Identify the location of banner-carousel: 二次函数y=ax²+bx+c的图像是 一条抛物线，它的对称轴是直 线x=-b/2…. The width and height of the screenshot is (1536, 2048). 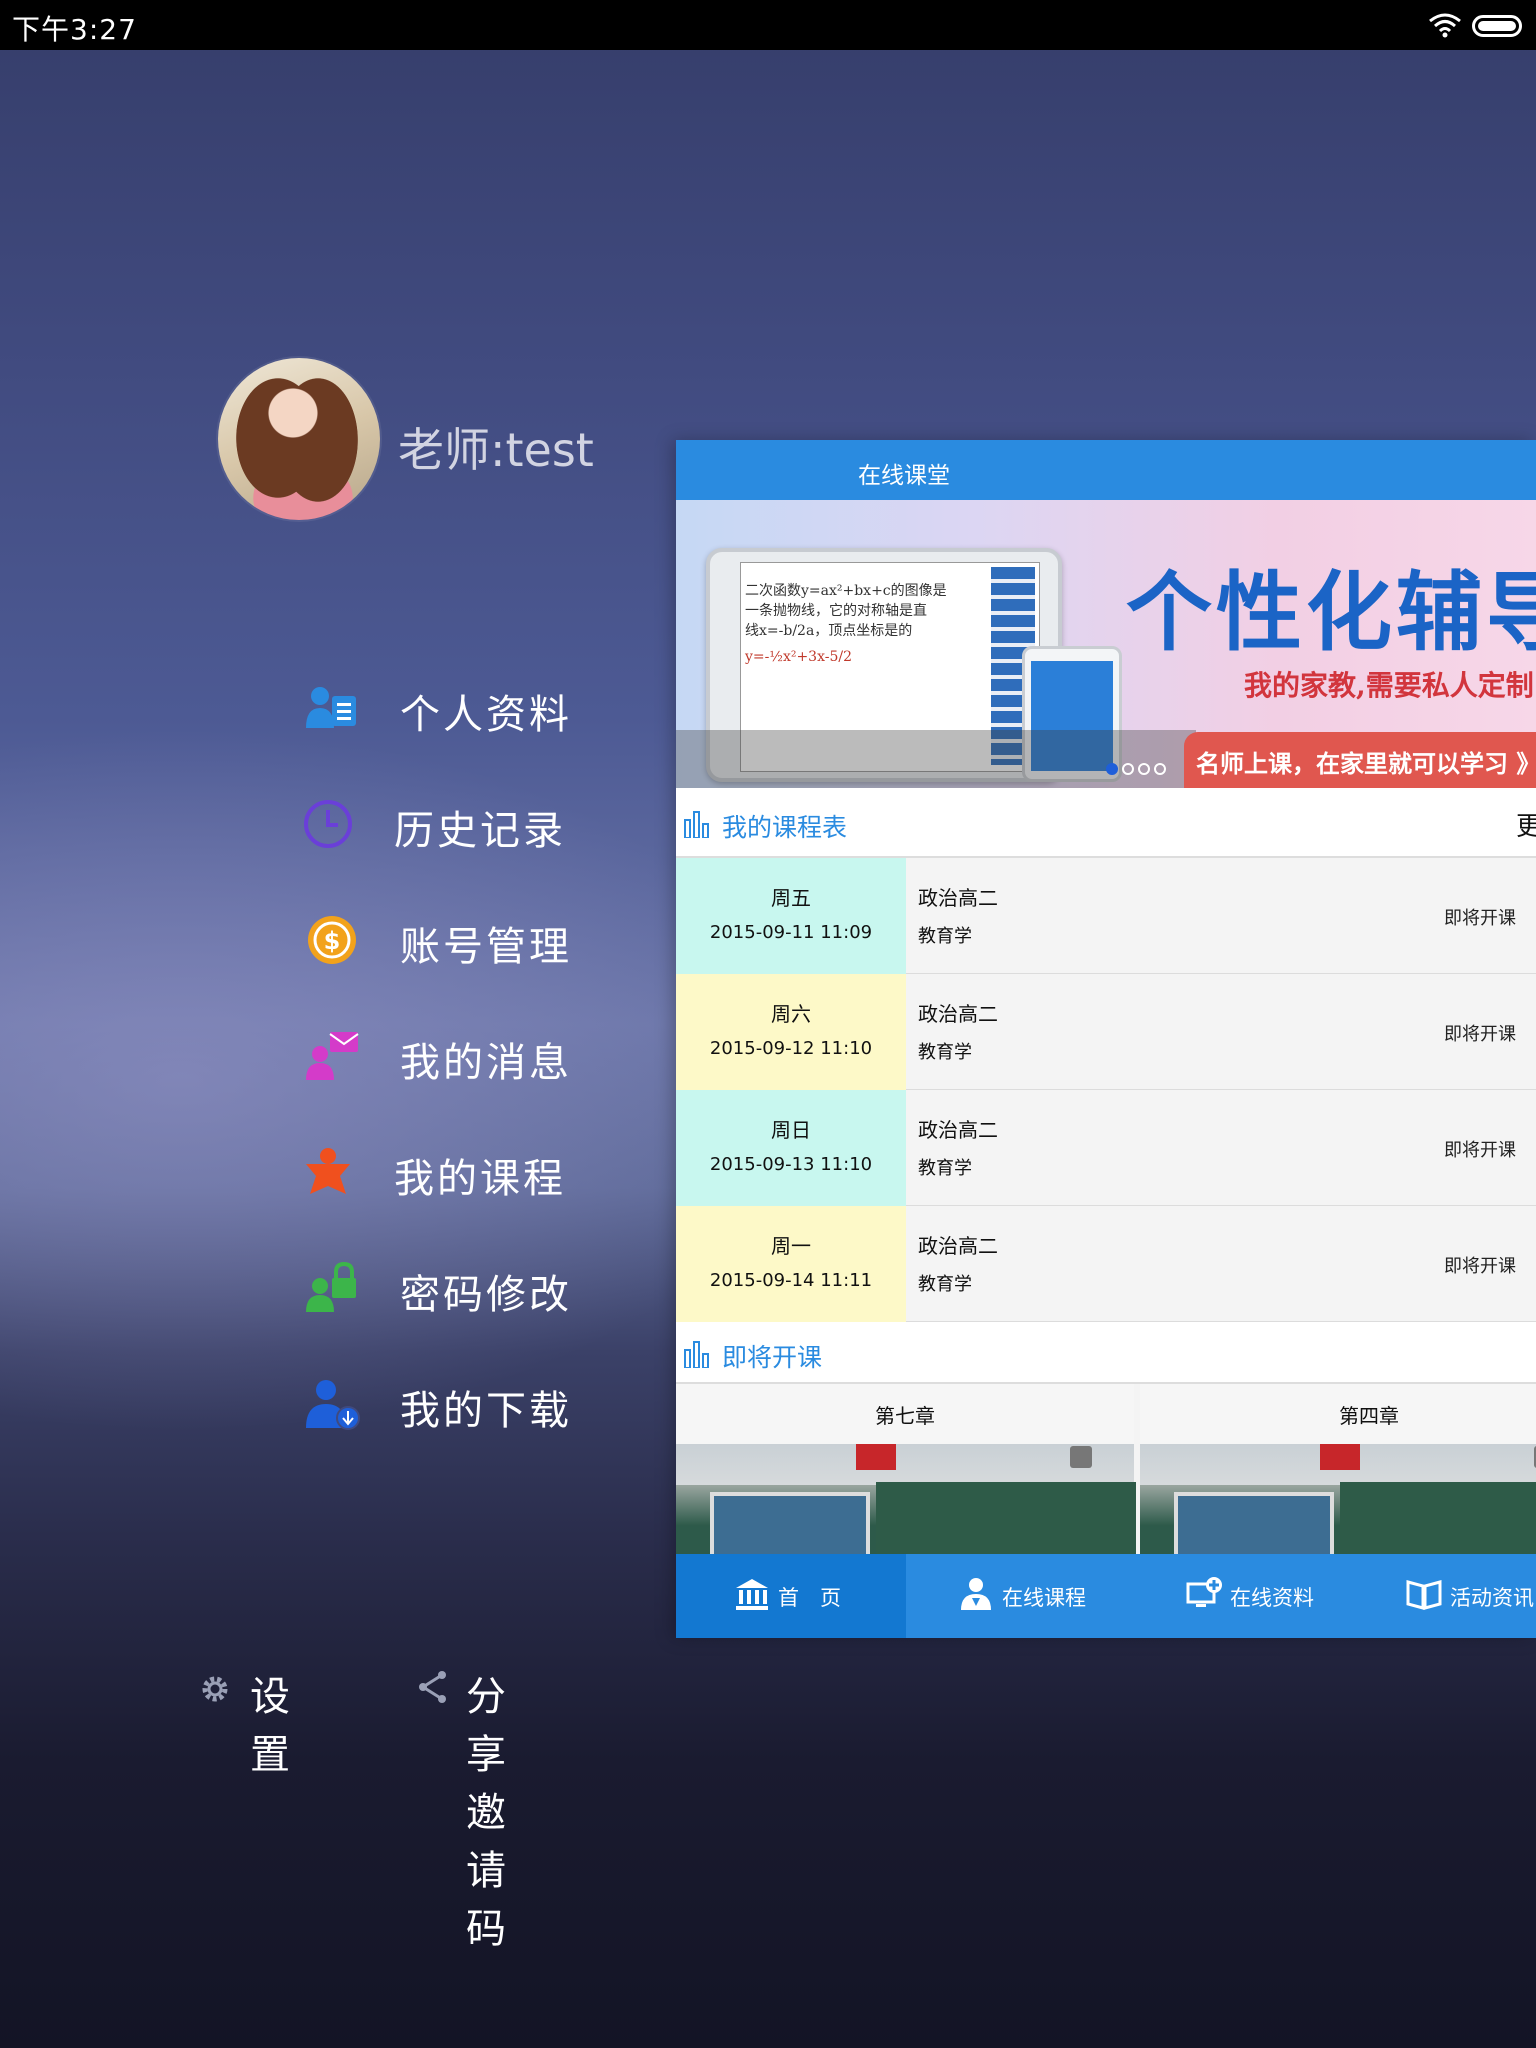
(1106, 644).